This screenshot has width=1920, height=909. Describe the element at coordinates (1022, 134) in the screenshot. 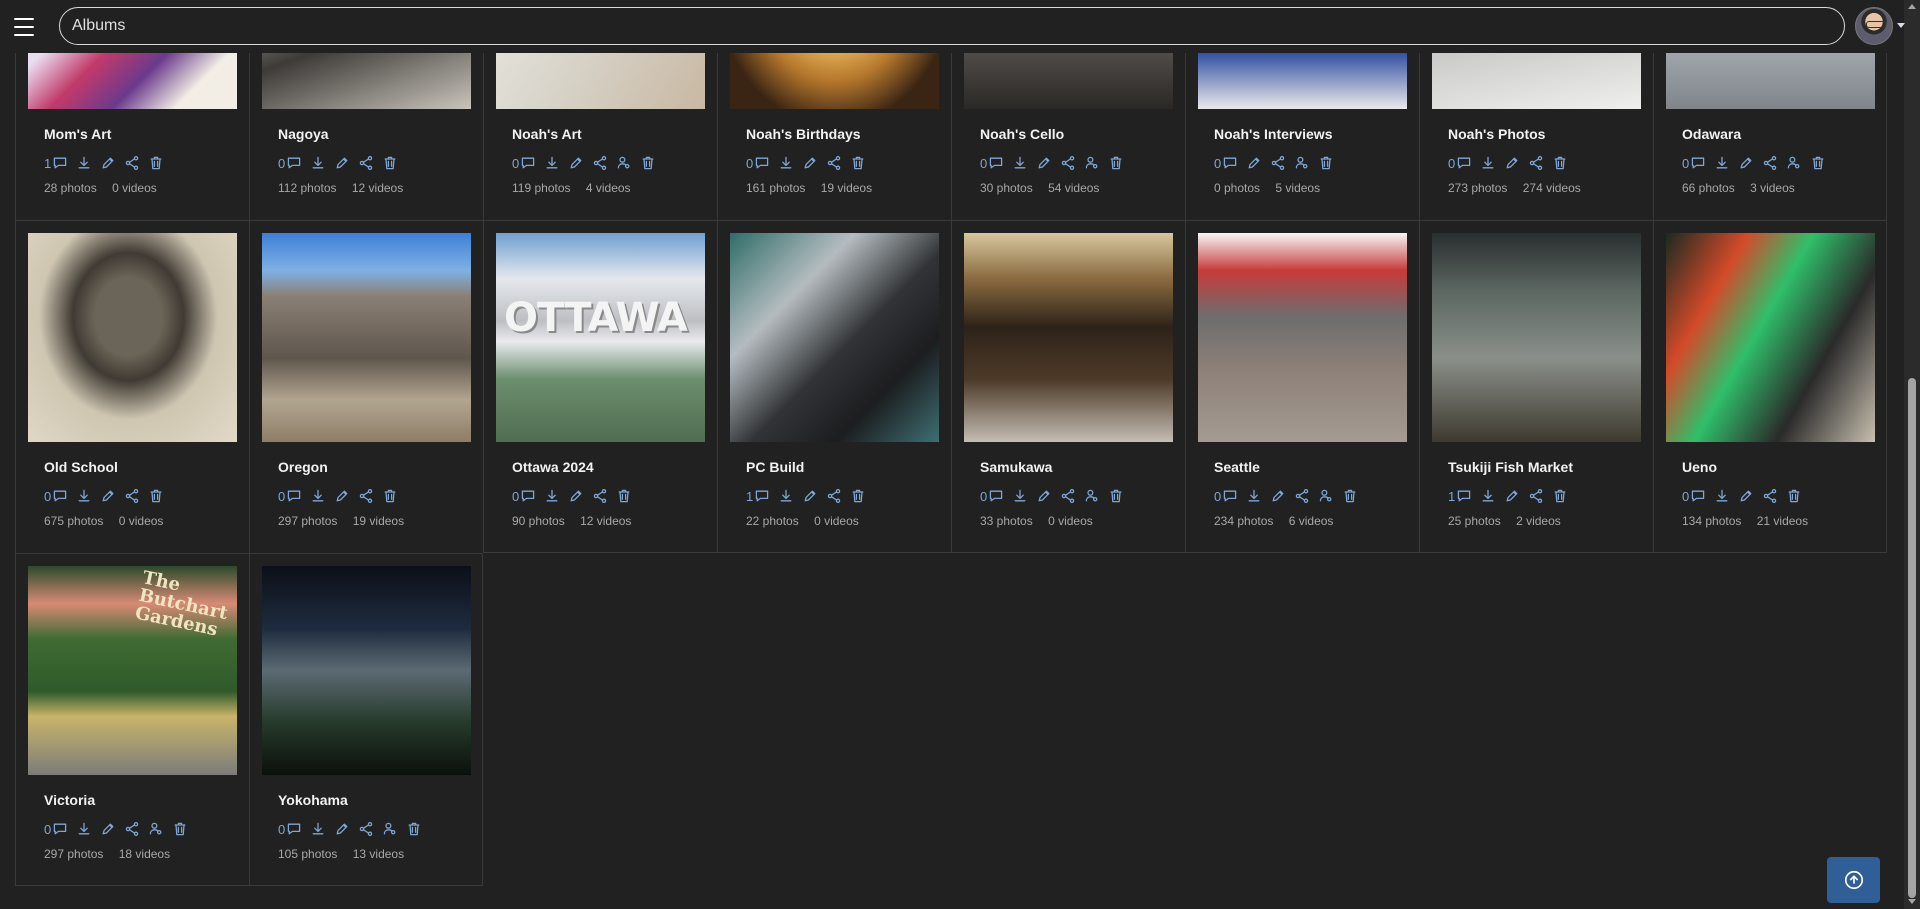

I see `album-title: Noah's Cello` at that location.